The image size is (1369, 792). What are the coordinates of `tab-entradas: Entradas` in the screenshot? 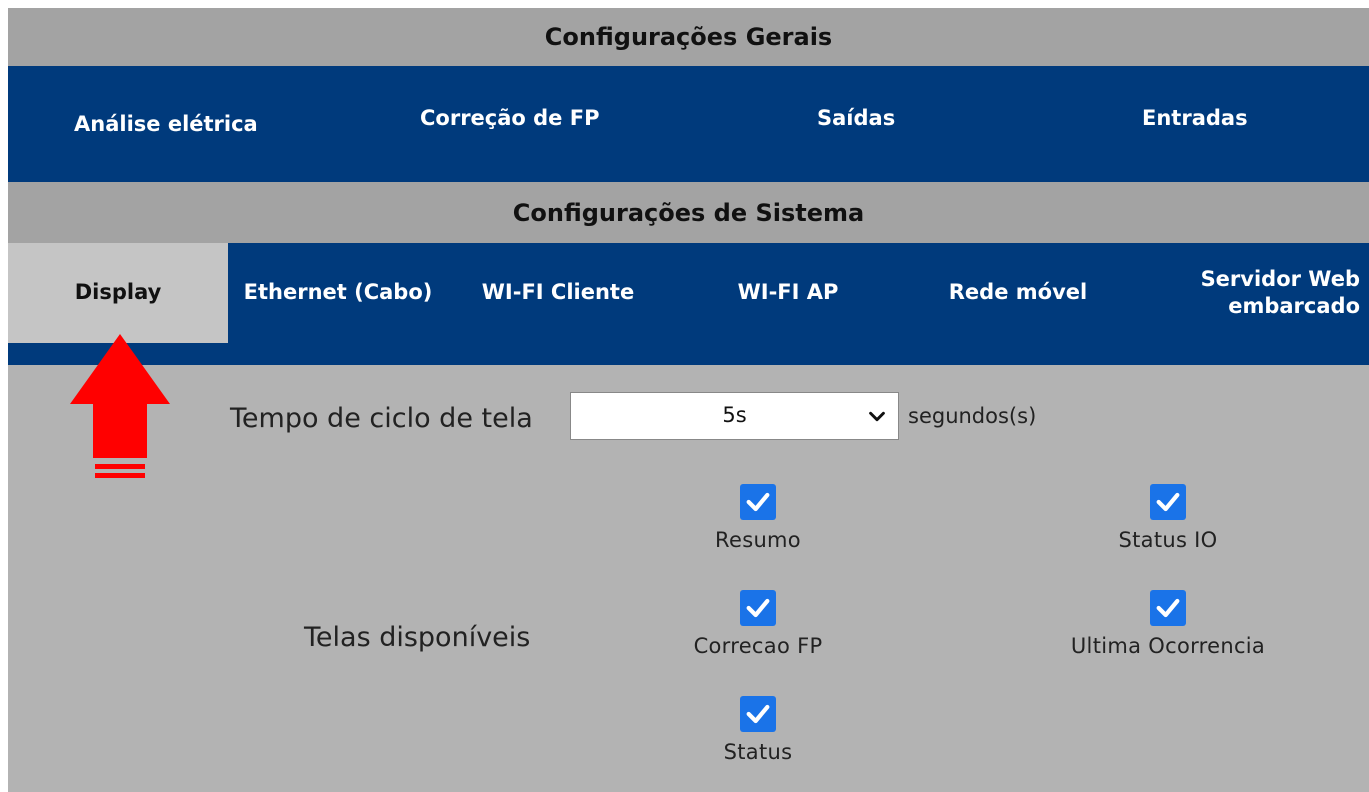 It's located at (1195, 118).